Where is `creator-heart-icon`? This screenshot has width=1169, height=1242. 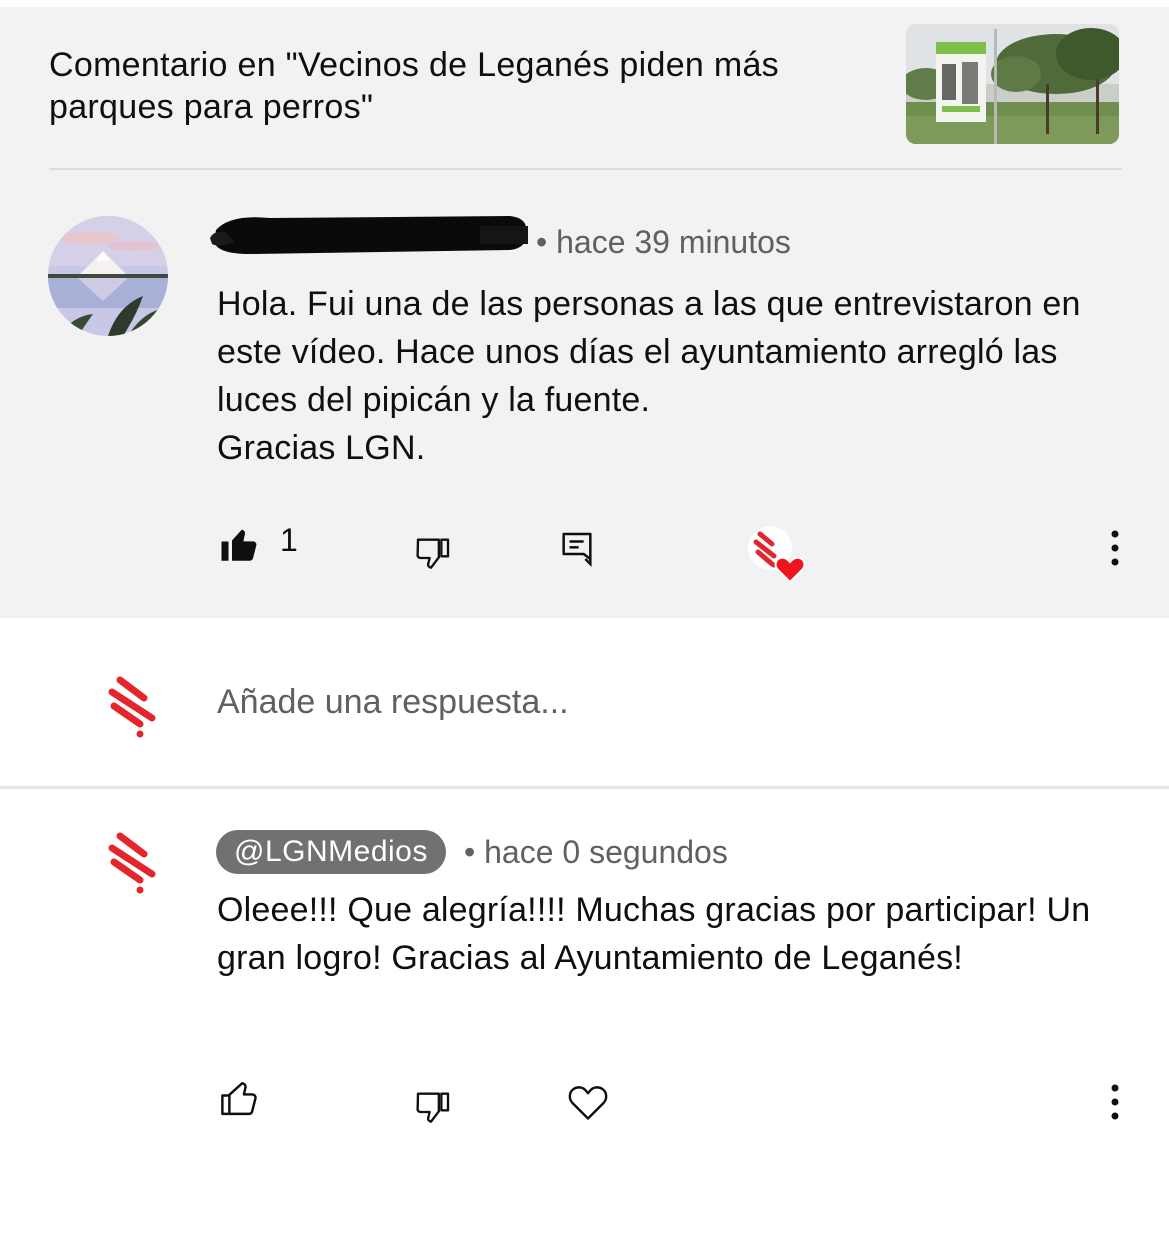 creator-heart-icon is located at coordinates (777, 555).